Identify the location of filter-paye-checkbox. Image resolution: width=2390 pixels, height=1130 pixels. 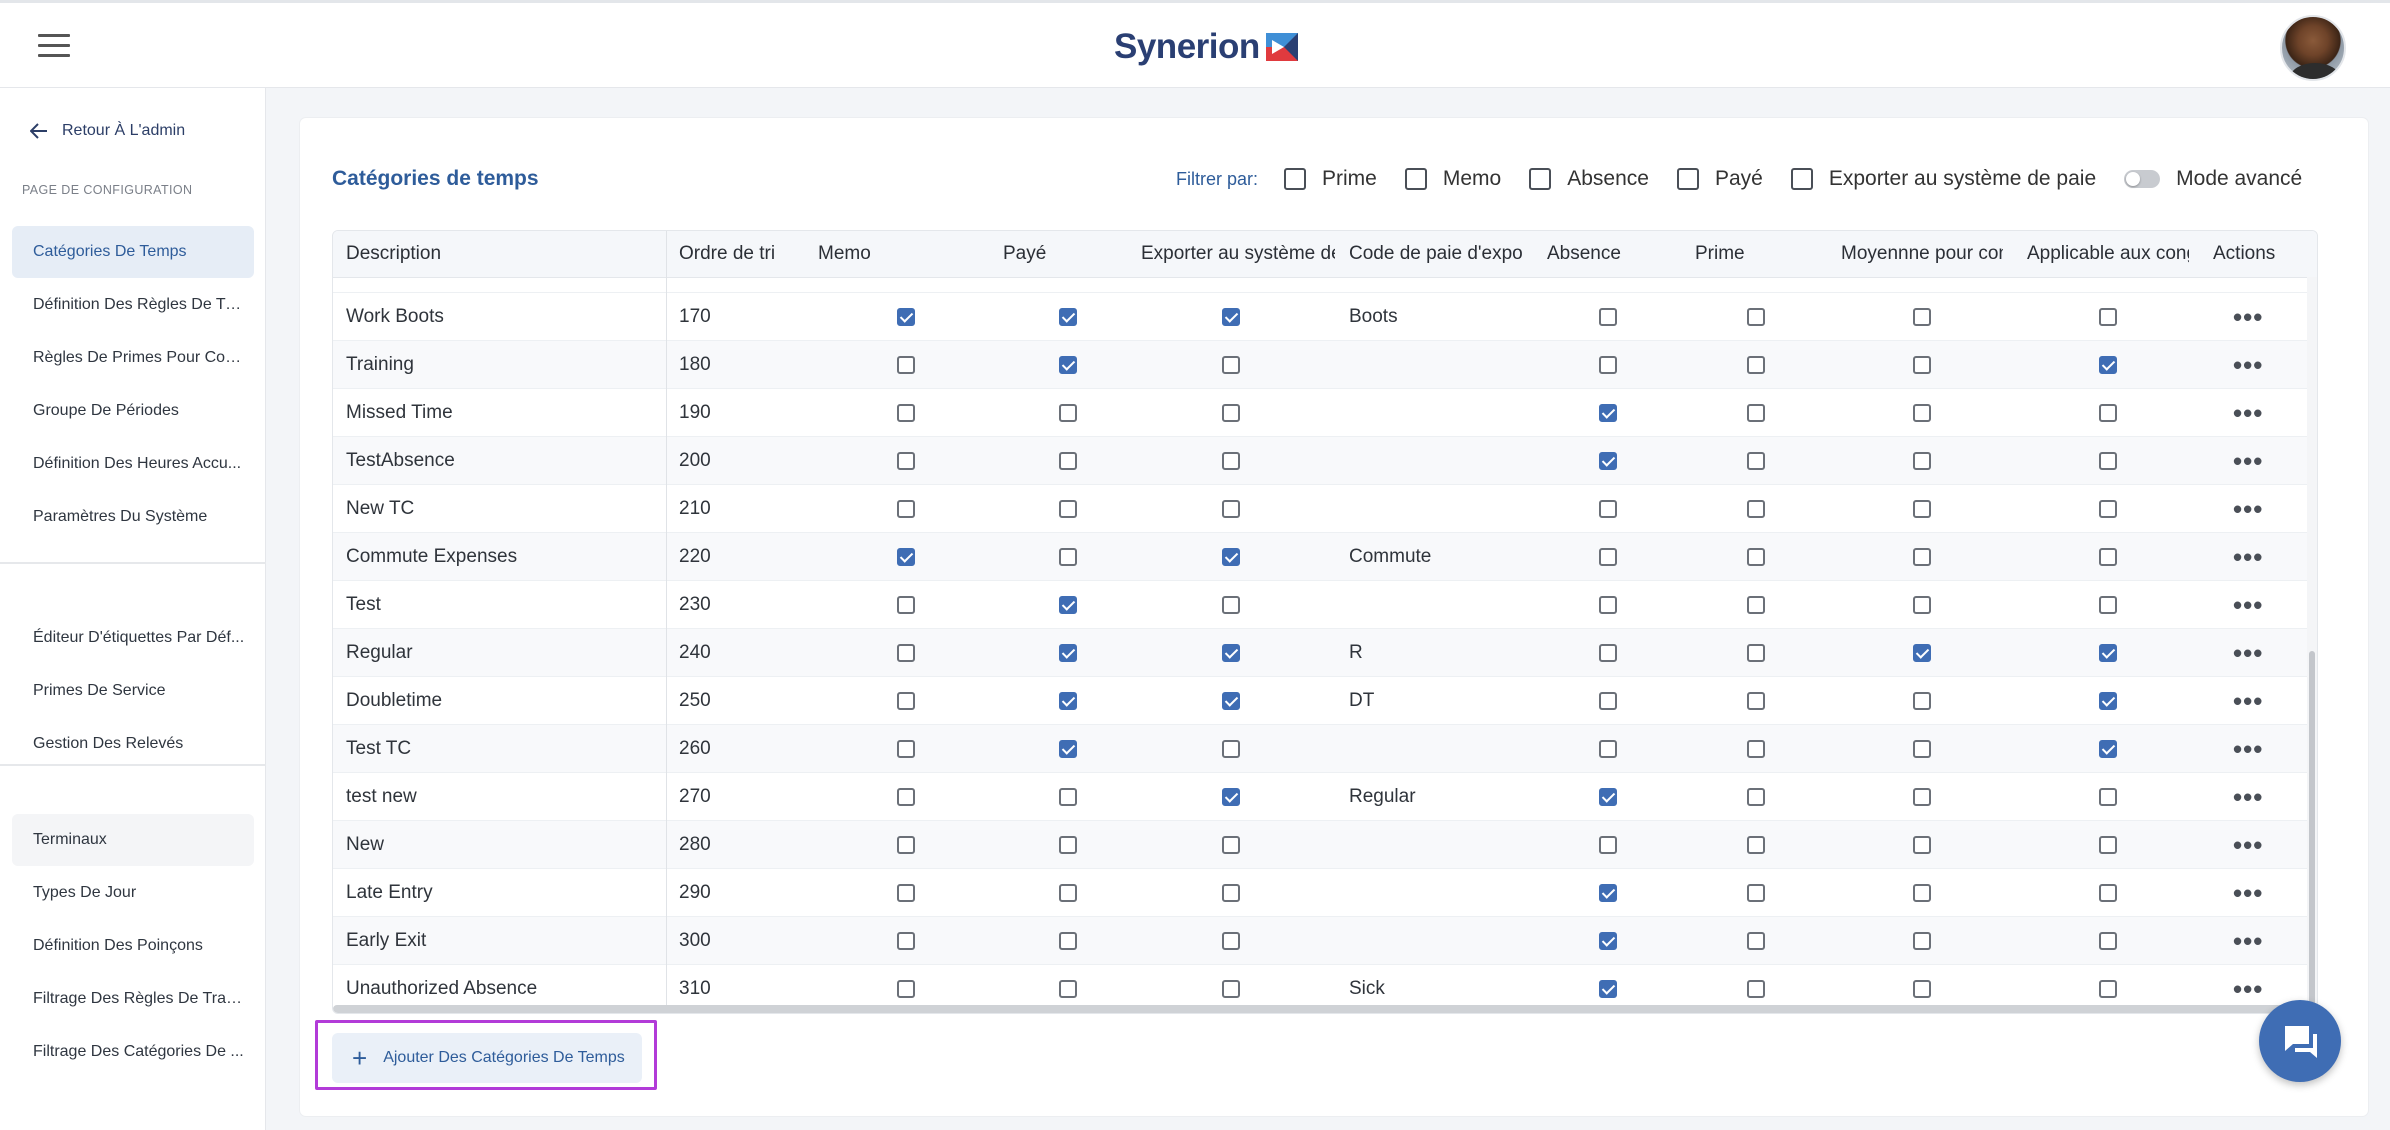
(1687, 179).